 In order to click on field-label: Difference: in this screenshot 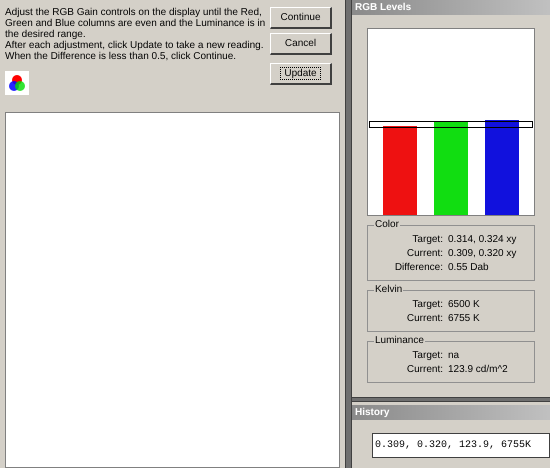, I will do `click(418, 268)`.